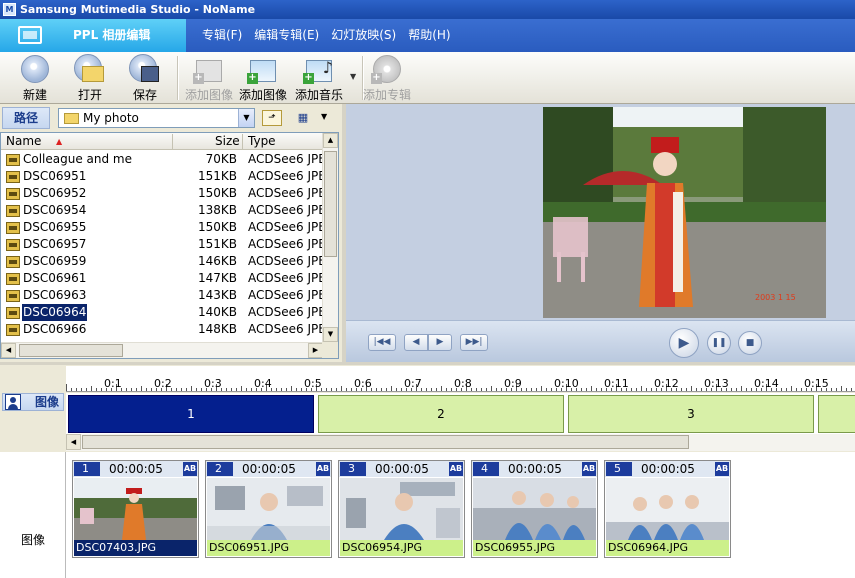 This screenshot has height=578, width=855. Describe the element at coordinates (93, 35) in the screenshot. I see `ppl-album-tab: PPL 相册编辑` at that location.